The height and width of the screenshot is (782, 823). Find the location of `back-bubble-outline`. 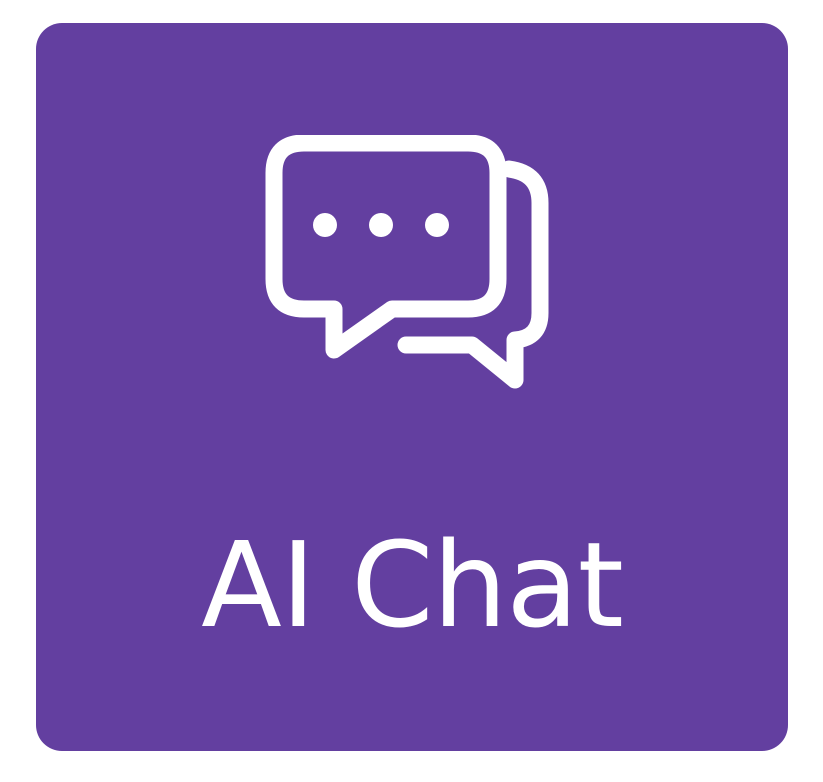

back-bubble-outline is located at coordinates (473, 274).